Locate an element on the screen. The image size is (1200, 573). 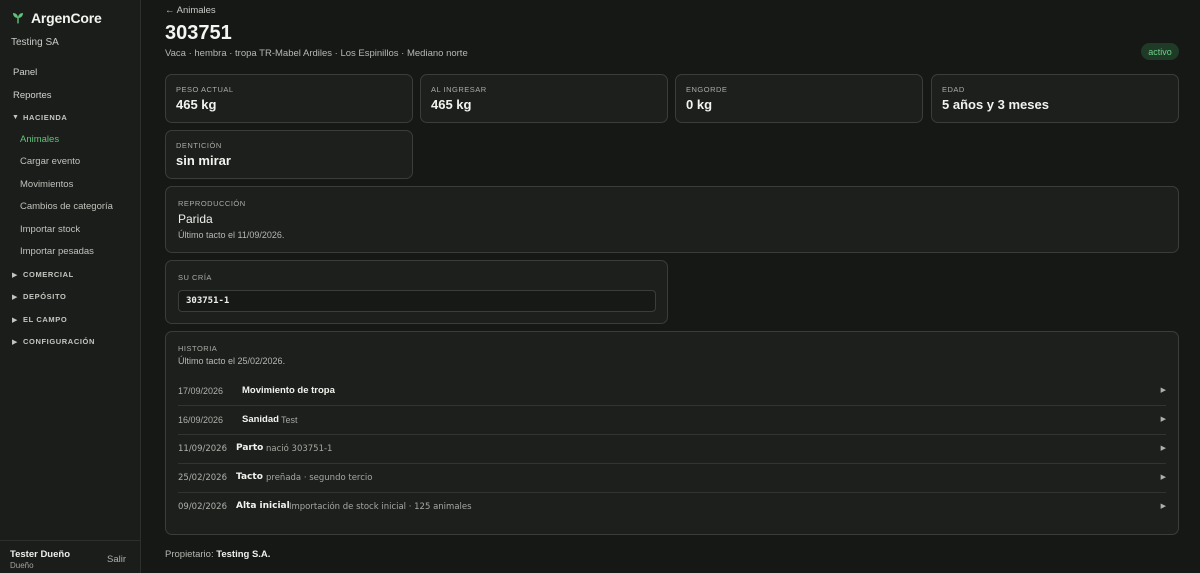
history-detail: nació 303751-1 is located at coordinates (299, 449).